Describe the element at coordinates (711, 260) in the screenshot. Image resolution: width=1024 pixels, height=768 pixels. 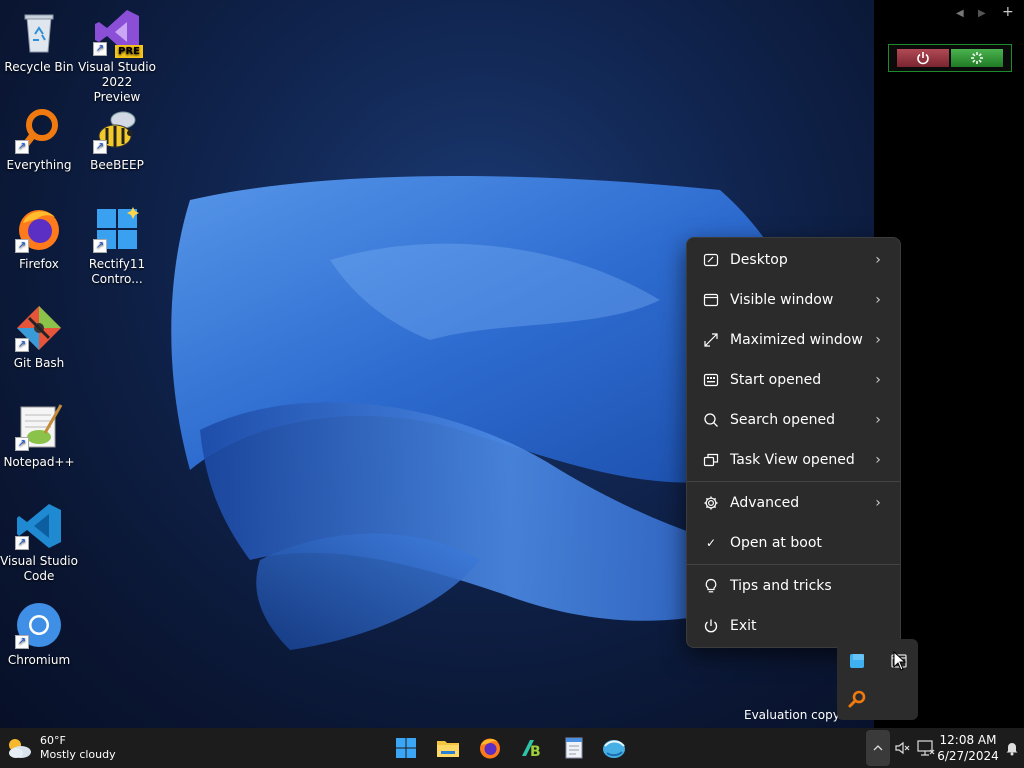
I see `desktop-icon` at that location.